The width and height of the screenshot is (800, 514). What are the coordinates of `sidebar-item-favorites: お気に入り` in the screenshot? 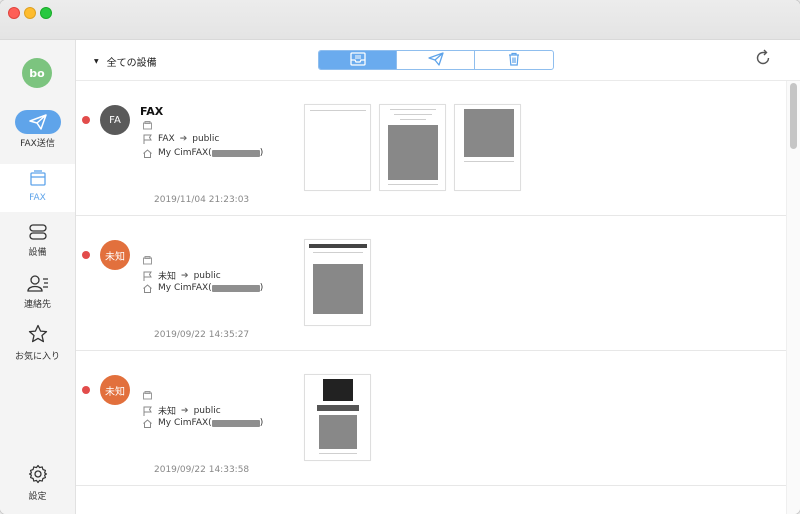 It's located at (37, 345).